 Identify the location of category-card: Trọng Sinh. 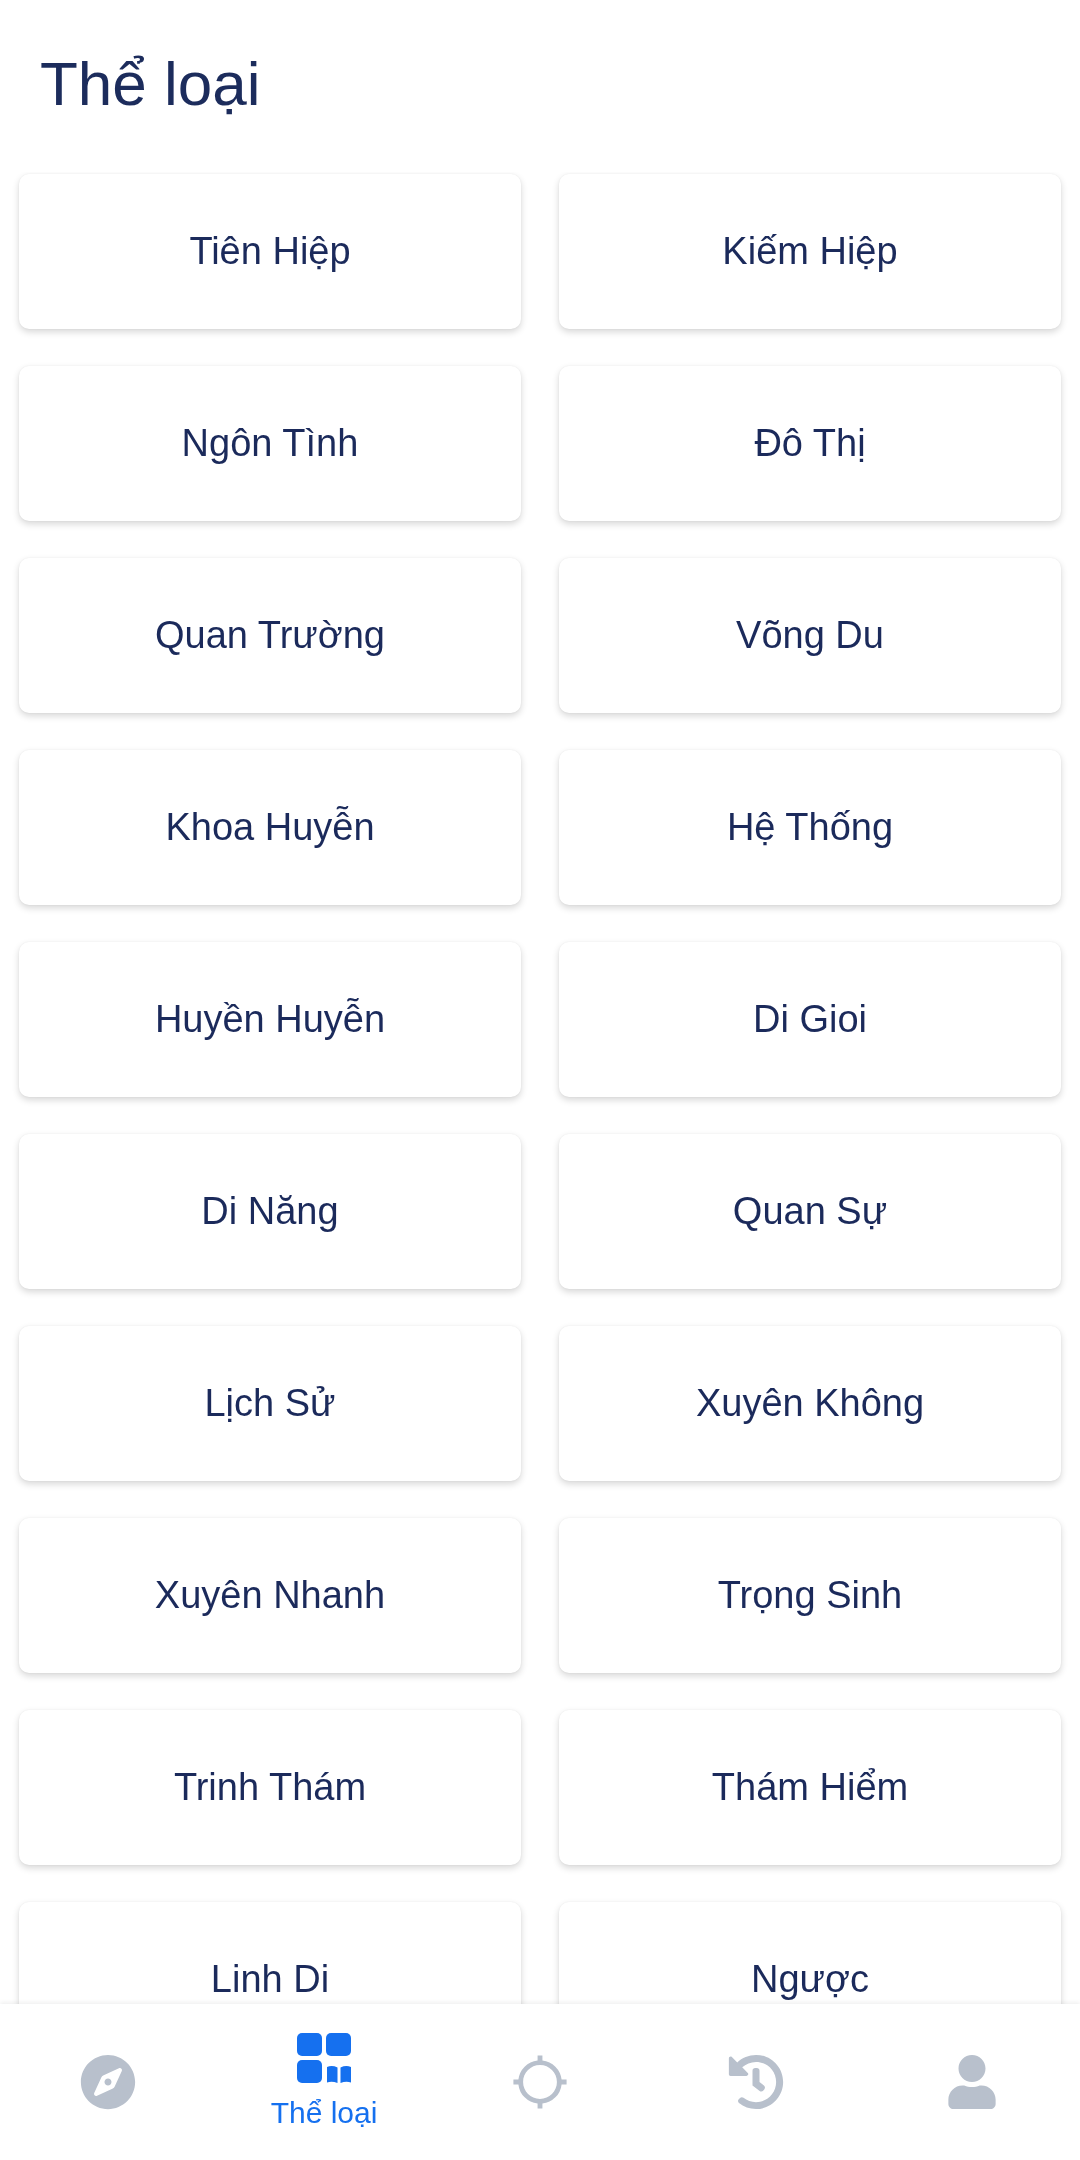
(810, 1595).